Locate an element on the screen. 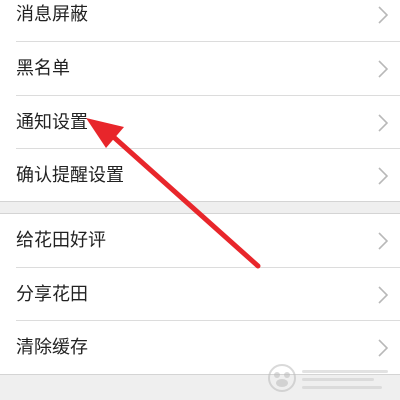  row-share-app: 分享花田 is located at coordinates (200, 294).